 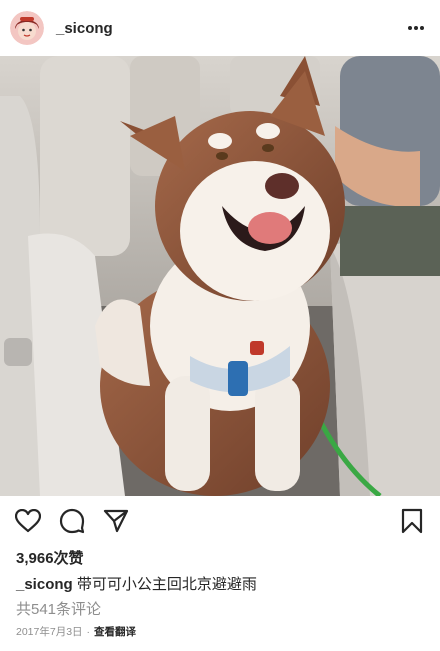 I want to click on more-dots-icon, so click(x=416, y=28).